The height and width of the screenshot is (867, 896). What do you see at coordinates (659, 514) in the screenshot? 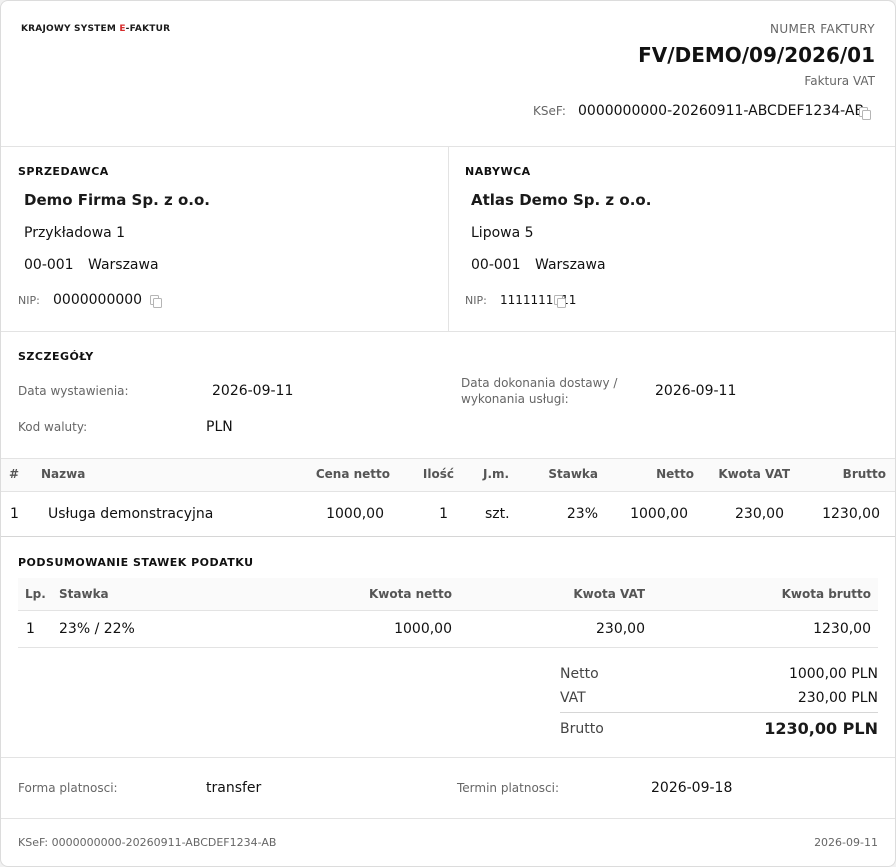
I see `cell-net: 1000,00` at bounding box center [659, 514].